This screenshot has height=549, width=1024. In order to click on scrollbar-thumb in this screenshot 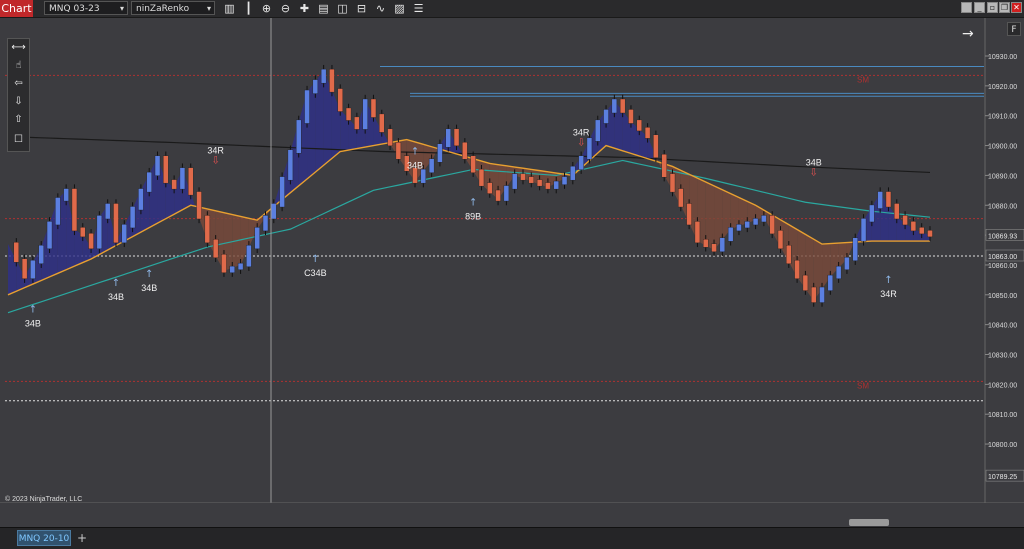, I will do `click(869, 522)`.